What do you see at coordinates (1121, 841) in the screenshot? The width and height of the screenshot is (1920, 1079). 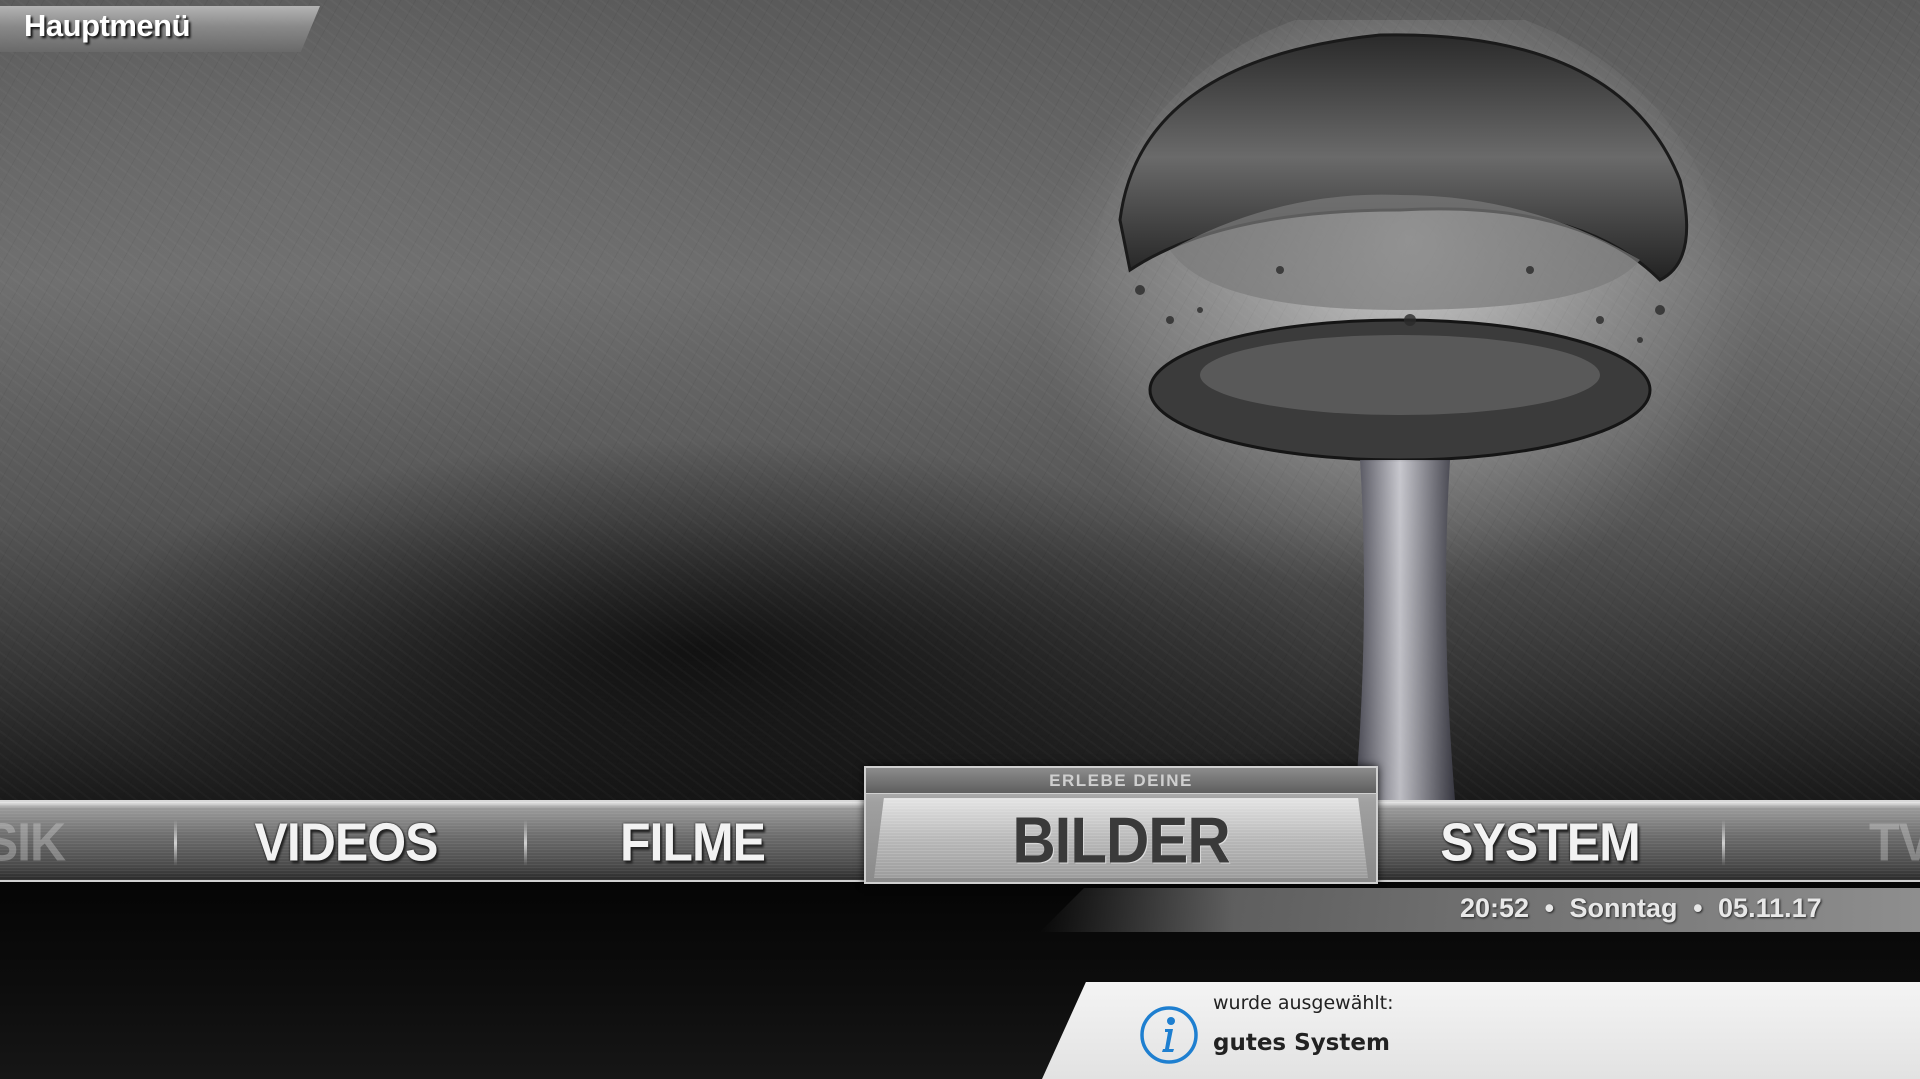 I see `menu-item-bilder: BILDER` at bounding box center [1121, 841].